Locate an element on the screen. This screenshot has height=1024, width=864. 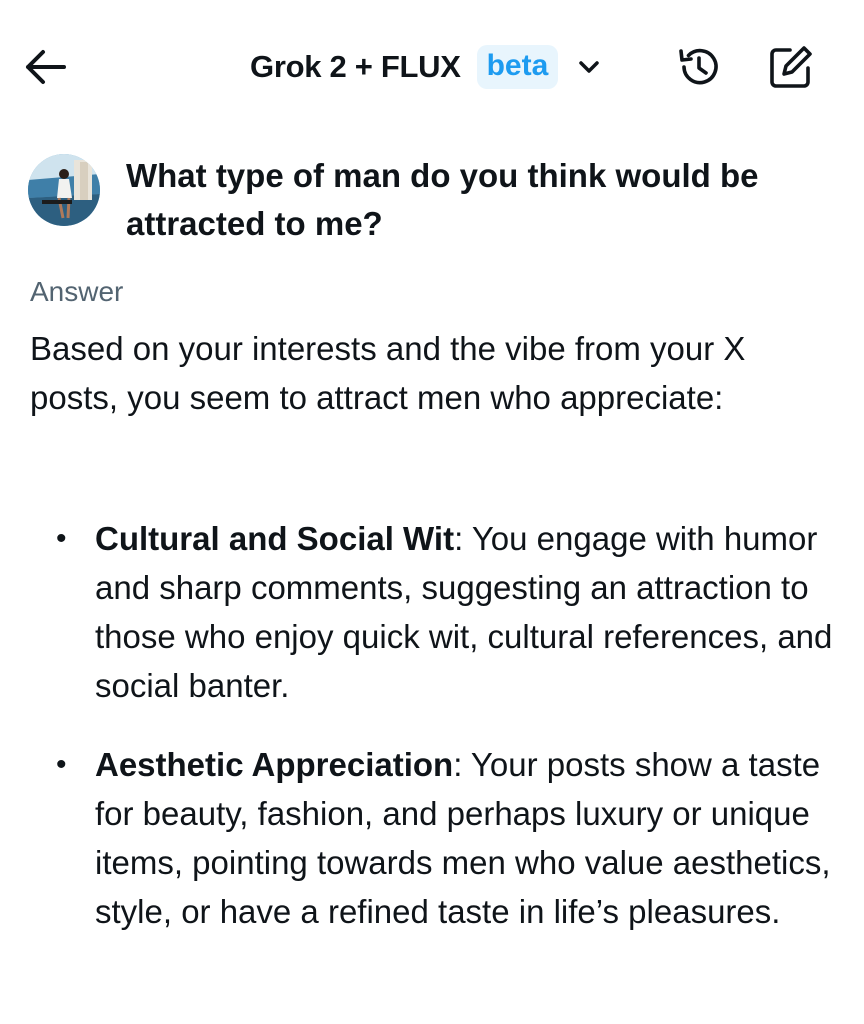
beta-badge: beta is located at coordinates (517, 67).